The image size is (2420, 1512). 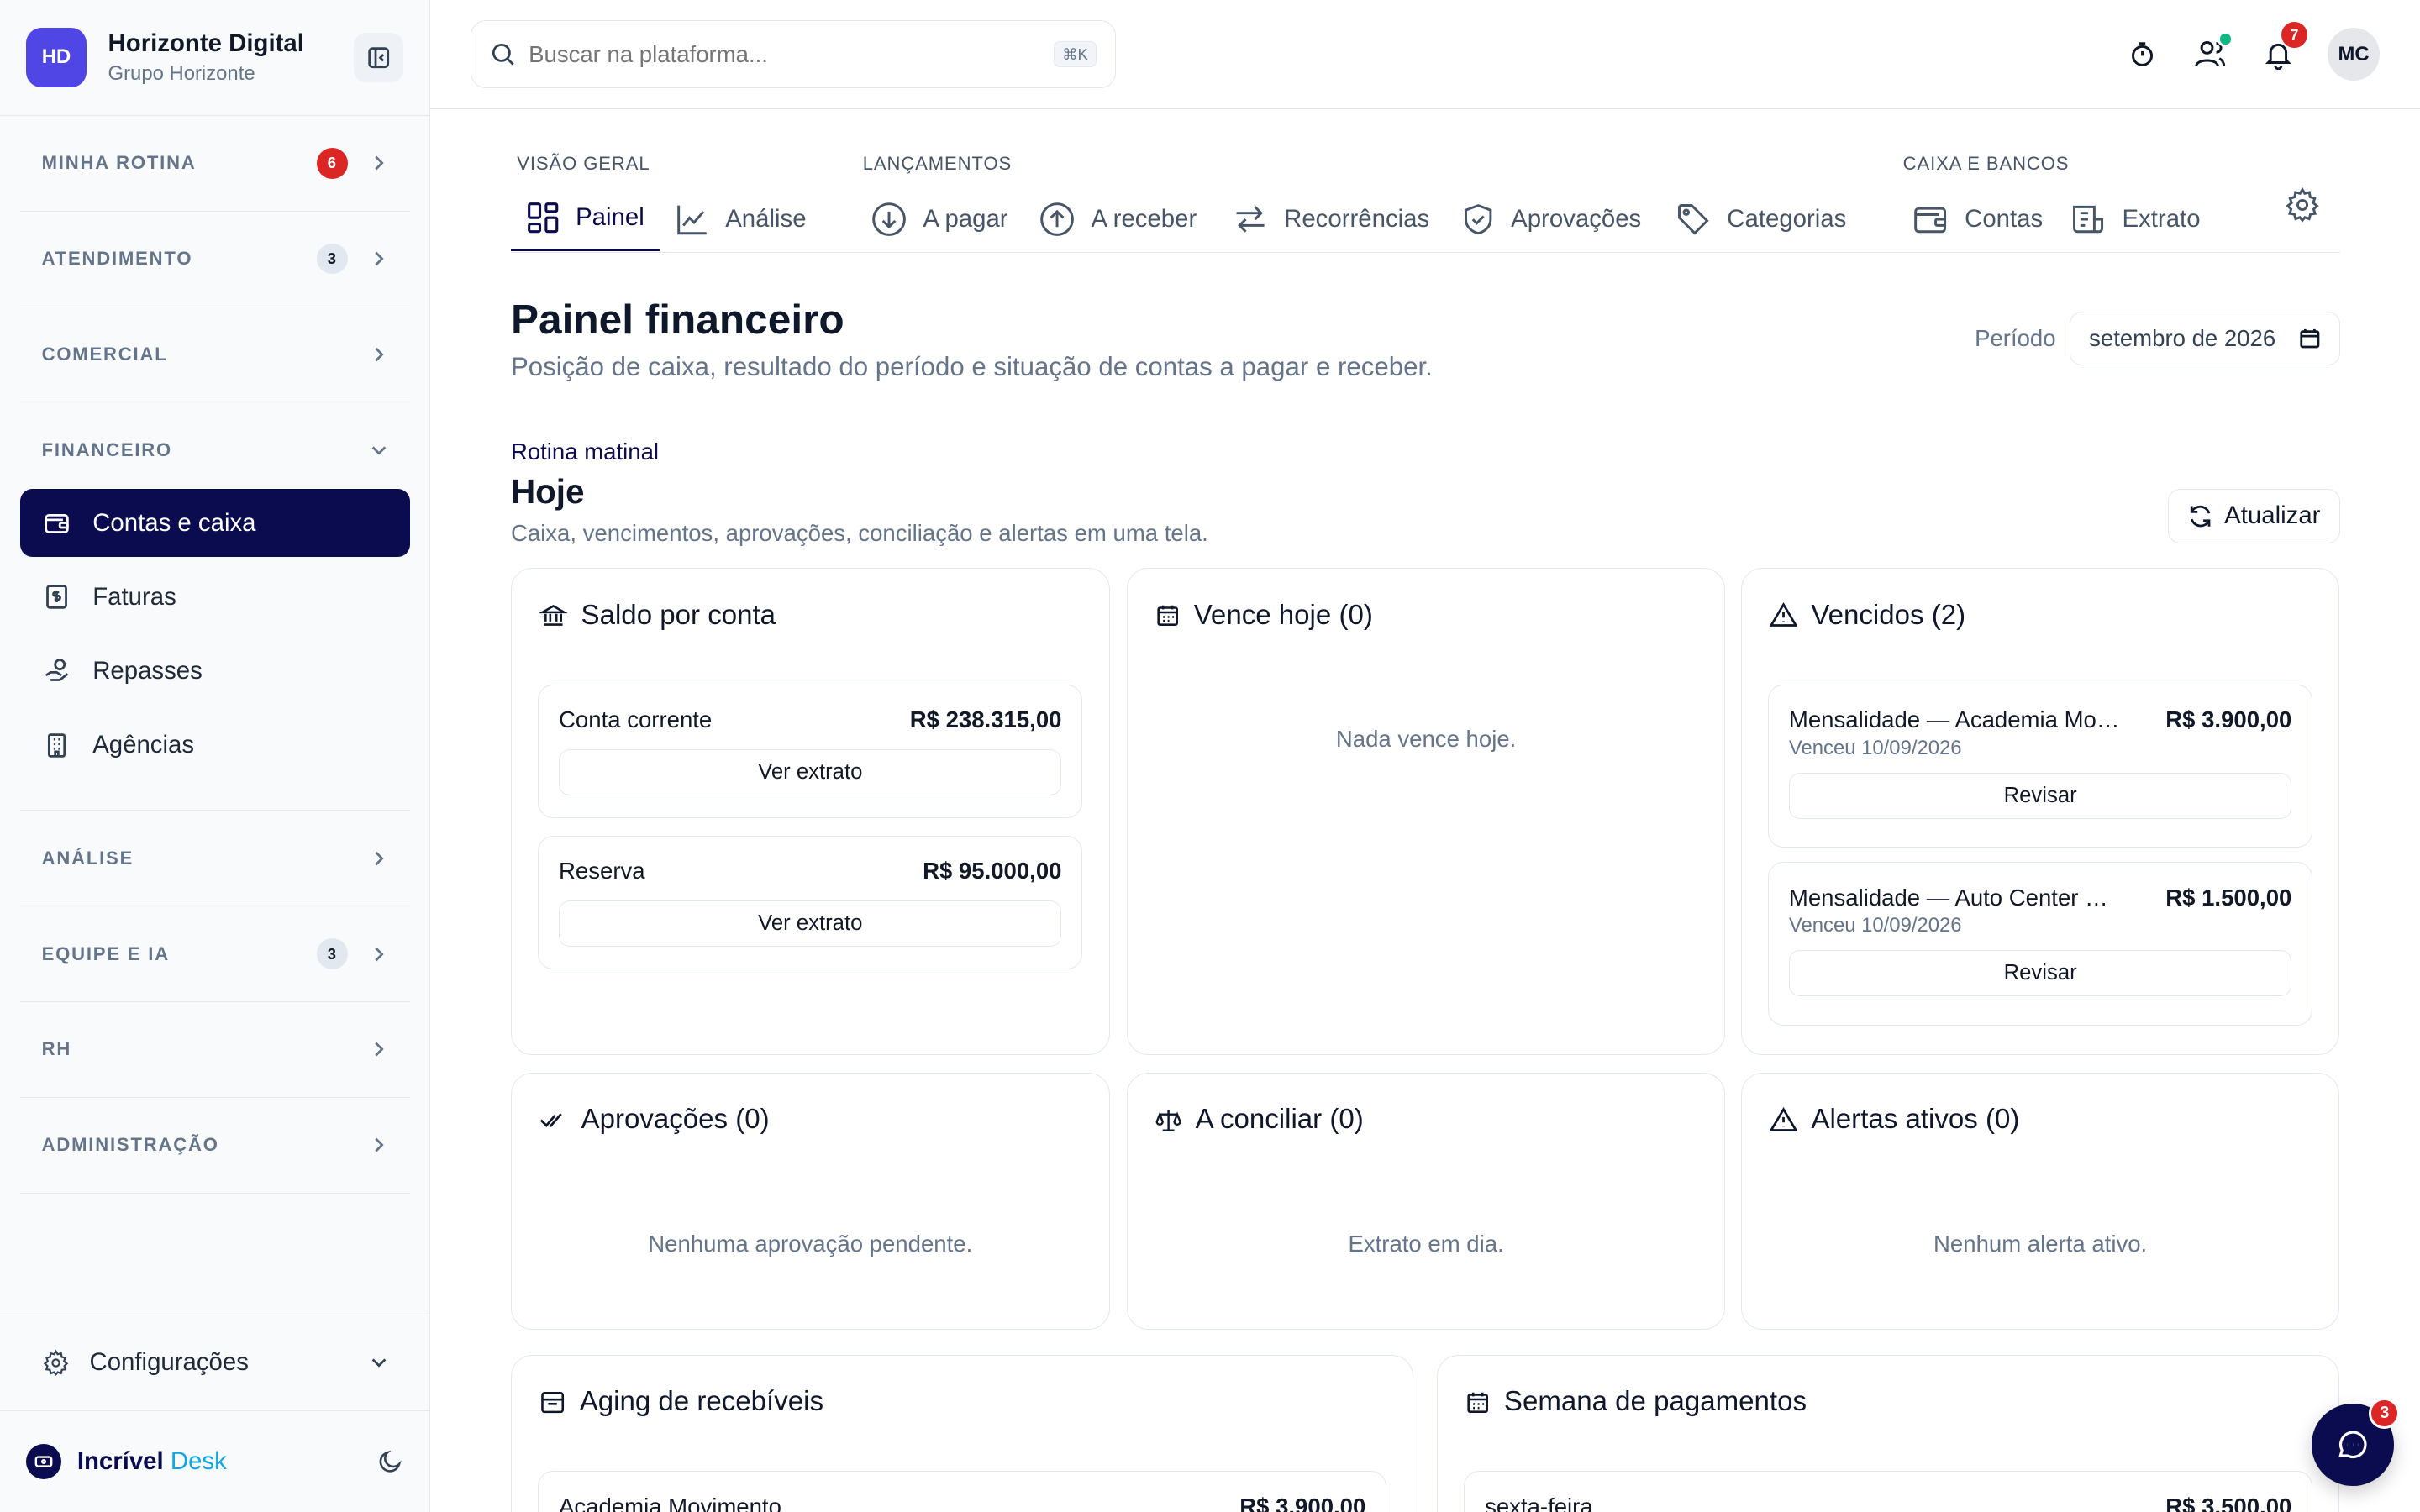 What do you see at coordinates (214, 954) in the screenshot?
I see `sidebar-section-equipe-e-ia: EQUIPE E IA 3` at bounding box center [214, 954].